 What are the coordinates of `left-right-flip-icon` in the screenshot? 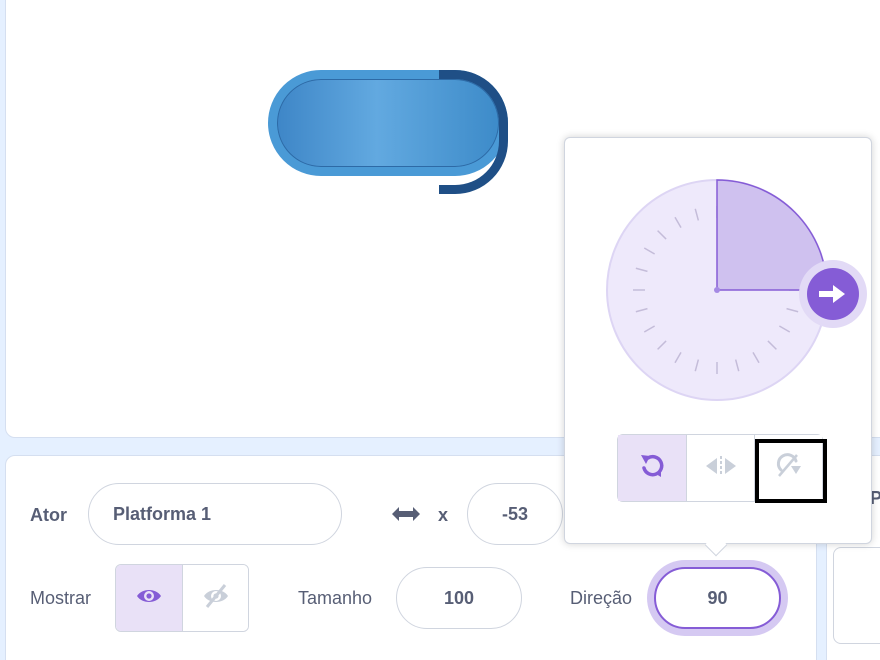 It's located at (721, 468).